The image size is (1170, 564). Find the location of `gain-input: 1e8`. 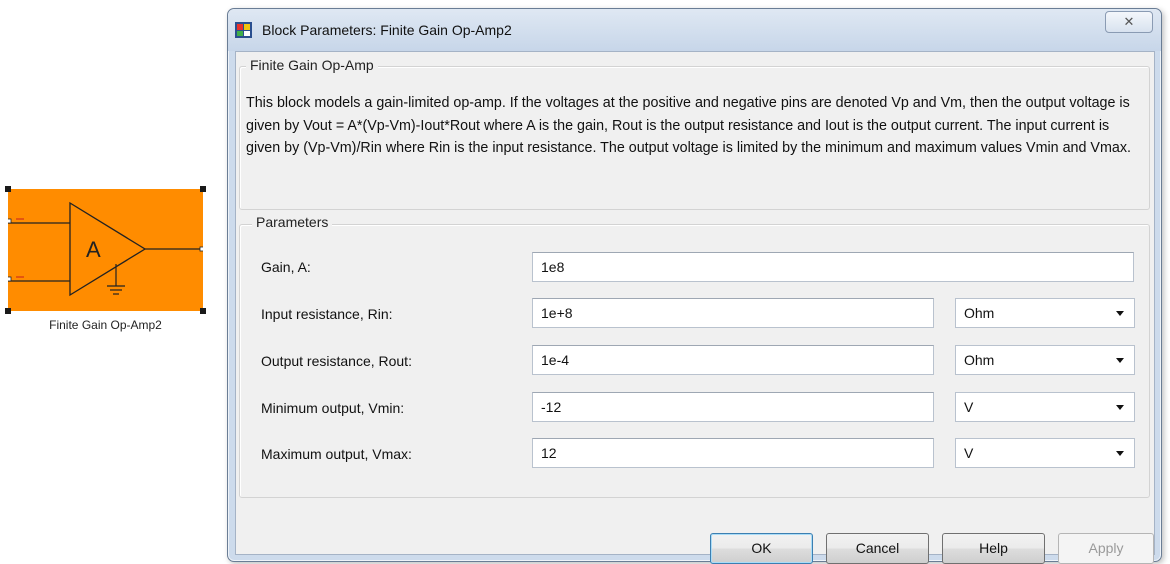

gain-input: 1e8 is located at coordinates (833, 267).